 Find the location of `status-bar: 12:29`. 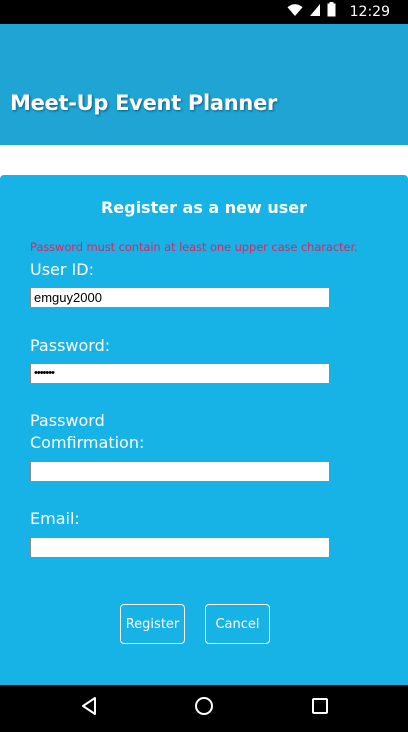

status-bar: 12:29 is located at coordinates (204, 12).